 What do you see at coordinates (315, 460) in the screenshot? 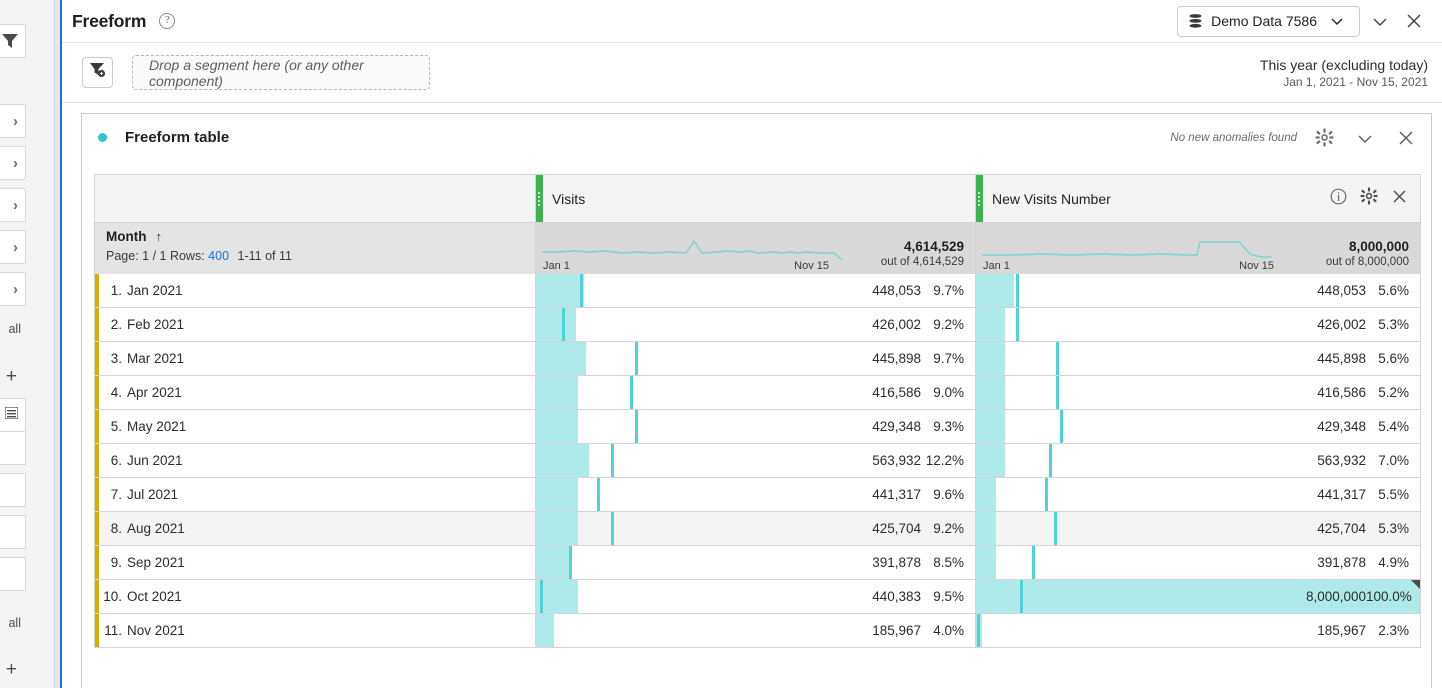
I see `row-dimension-cell: 6. Jun 2021` at bounding box center [315, 460].